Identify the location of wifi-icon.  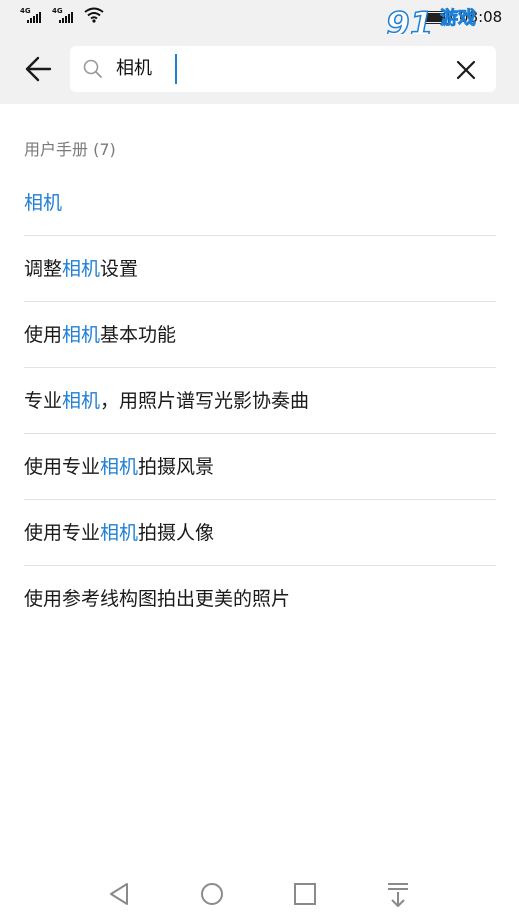
(94, 15).